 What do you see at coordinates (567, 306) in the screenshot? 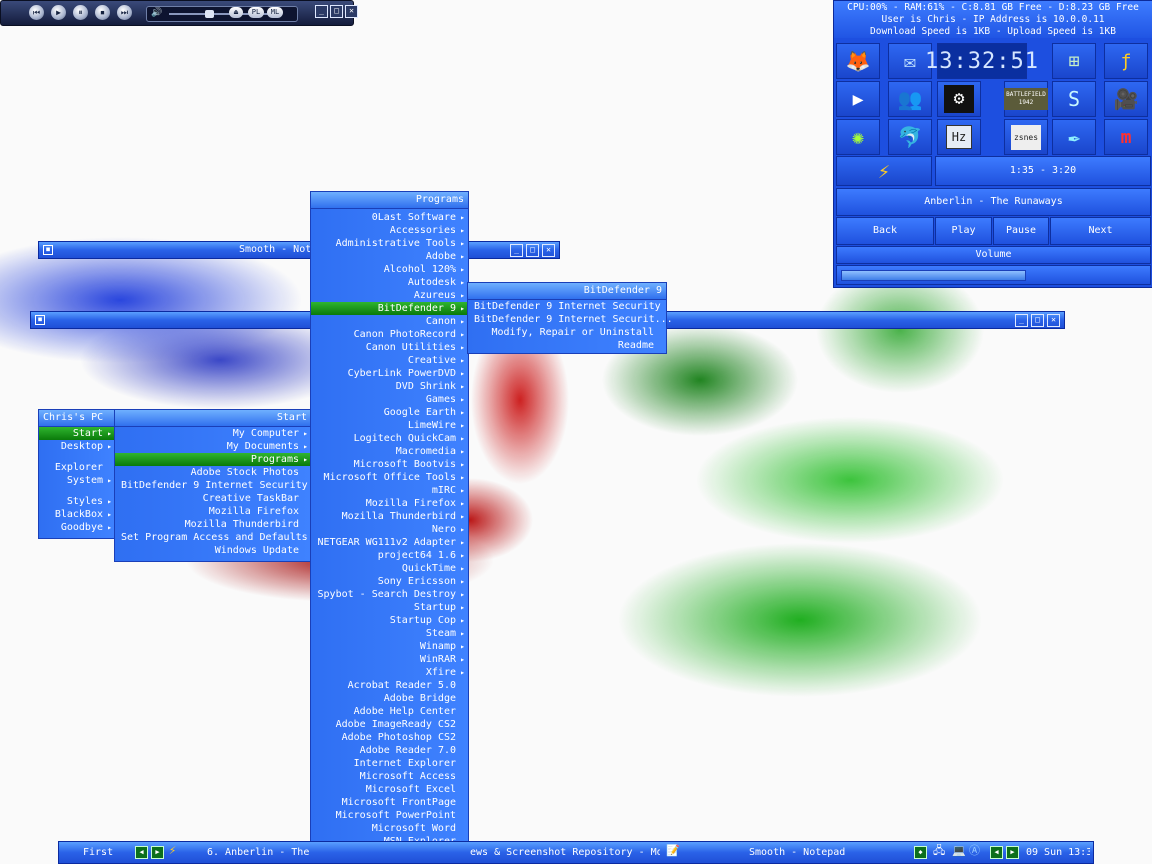
I see `bitdefender-item: BitDefender 9 Internet Security` at bounding box center [567, 306].